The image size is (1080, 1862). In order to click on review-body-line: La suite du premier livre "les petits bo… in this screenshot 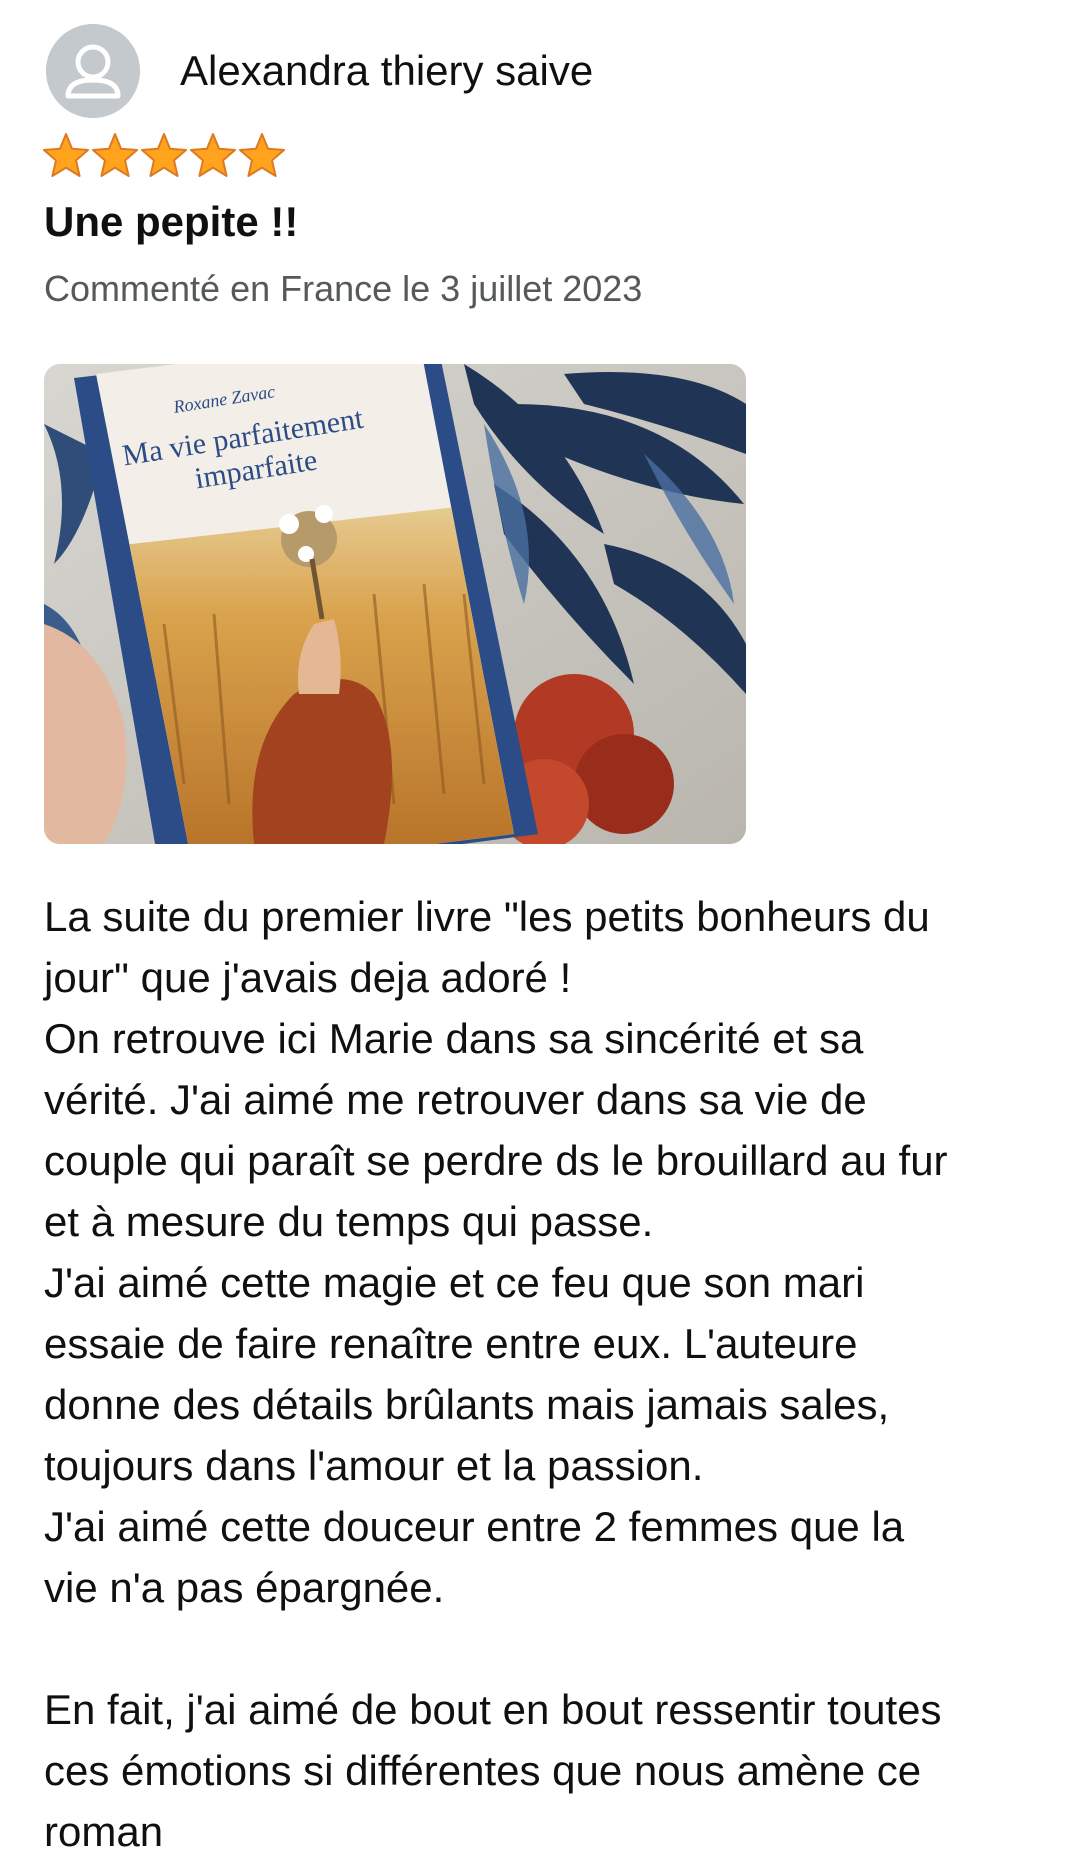, I will do `click(487, 916)`.